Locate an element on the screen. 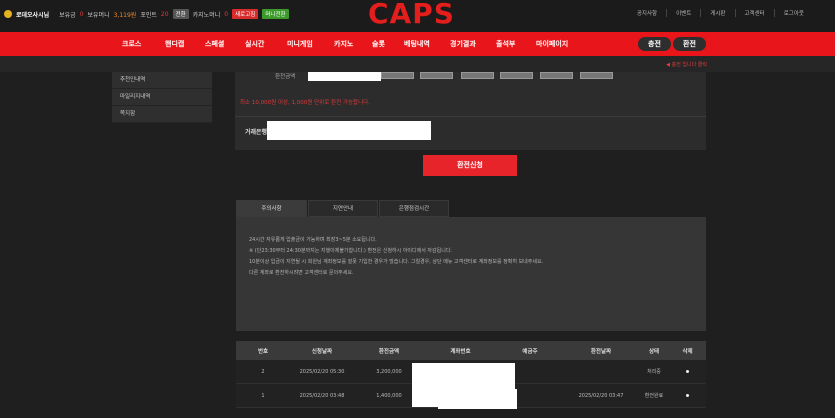  tab-bank-maintenance: 은행점검시간 is located at coordinates (414, 208).